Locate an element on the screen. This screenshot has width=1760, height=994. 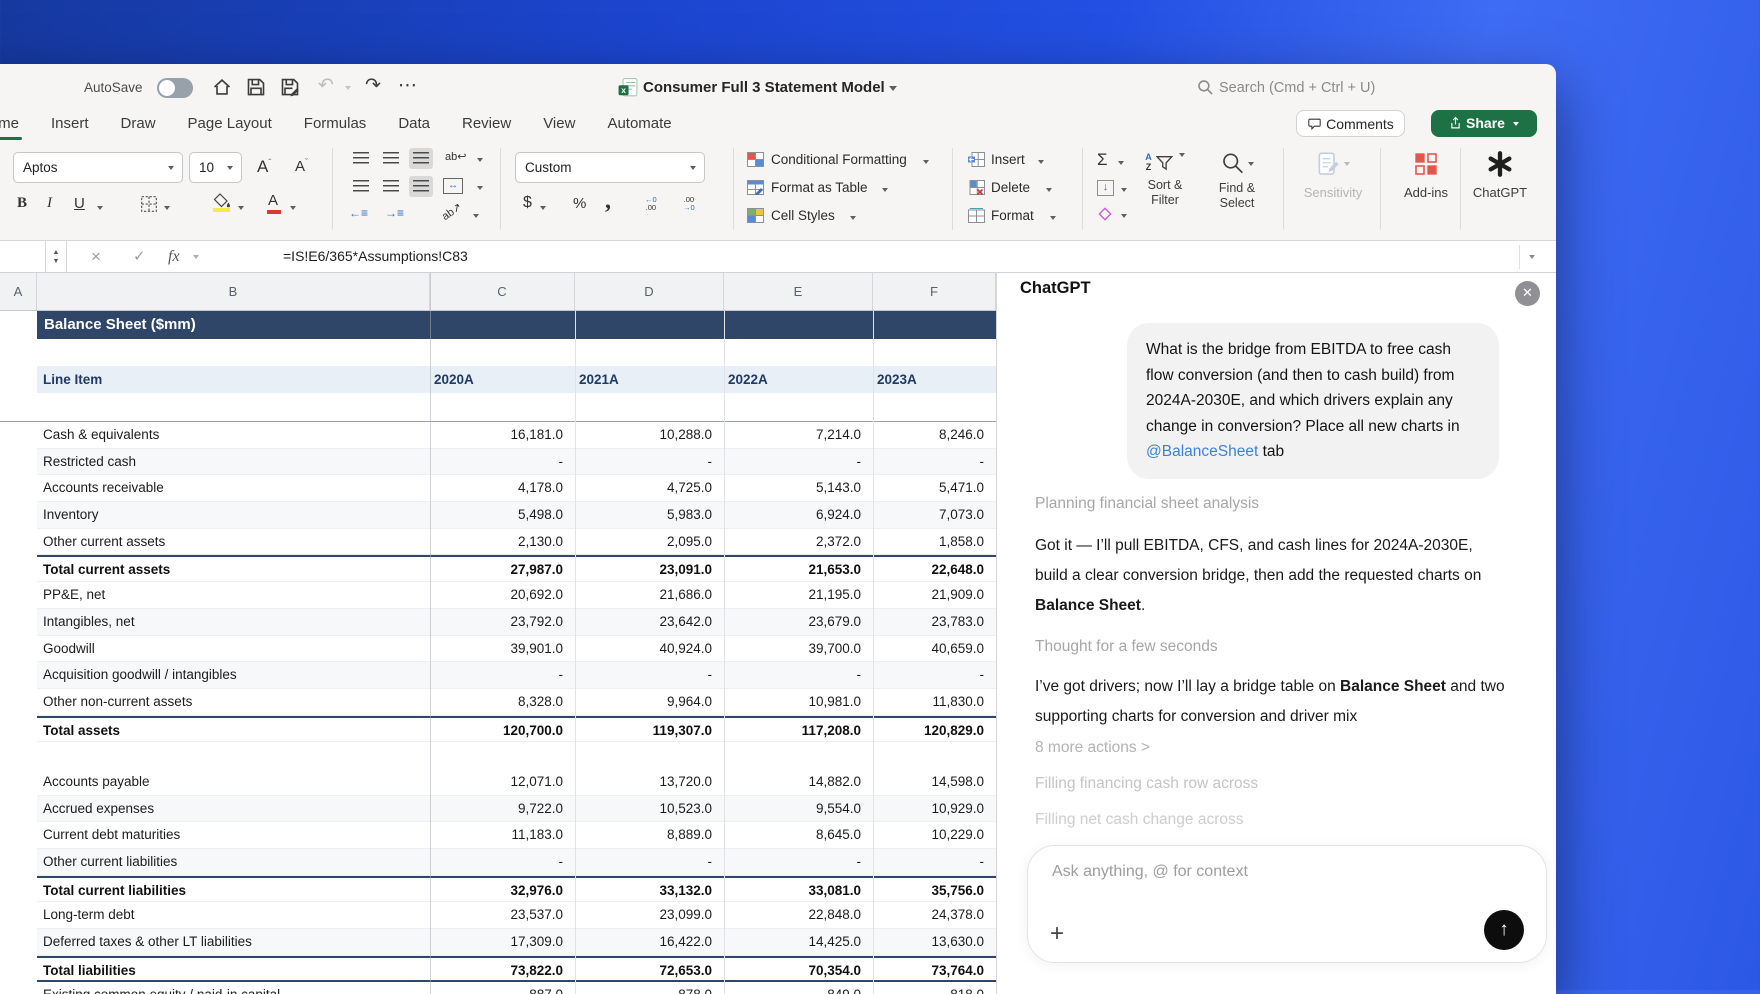
cell-value: 14,425.0 is located at coordinates (798, 942).